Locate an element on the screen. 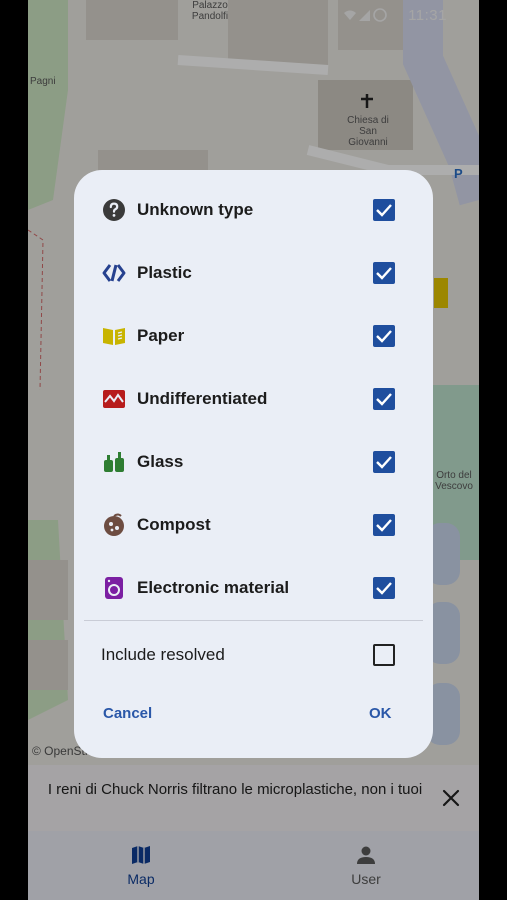  filter-row-paper: Paper is located at coordinates (253, 336).